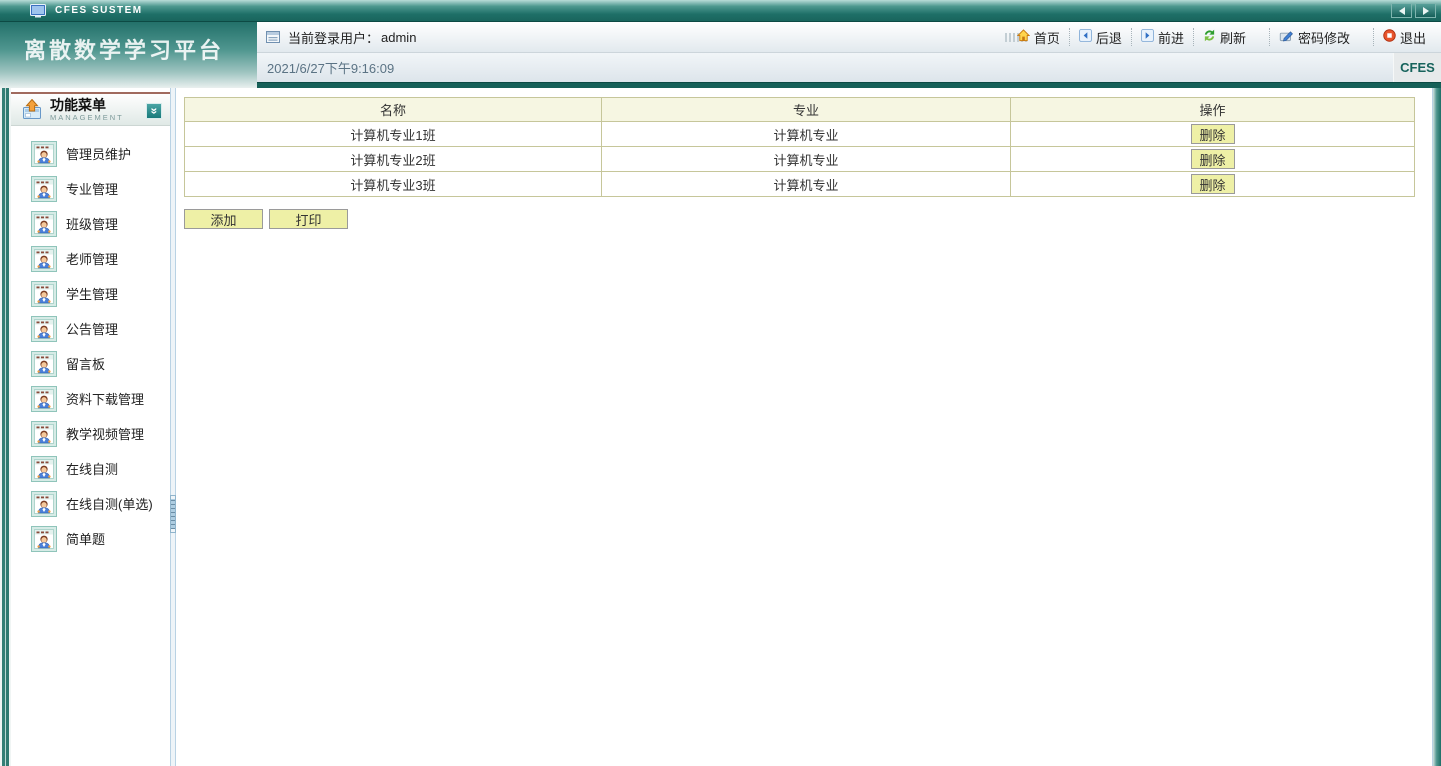 This screenshot has height=766, width=1441. I want to click on sidebar-subtitle: MANAGEMENT, so click(87, 117).